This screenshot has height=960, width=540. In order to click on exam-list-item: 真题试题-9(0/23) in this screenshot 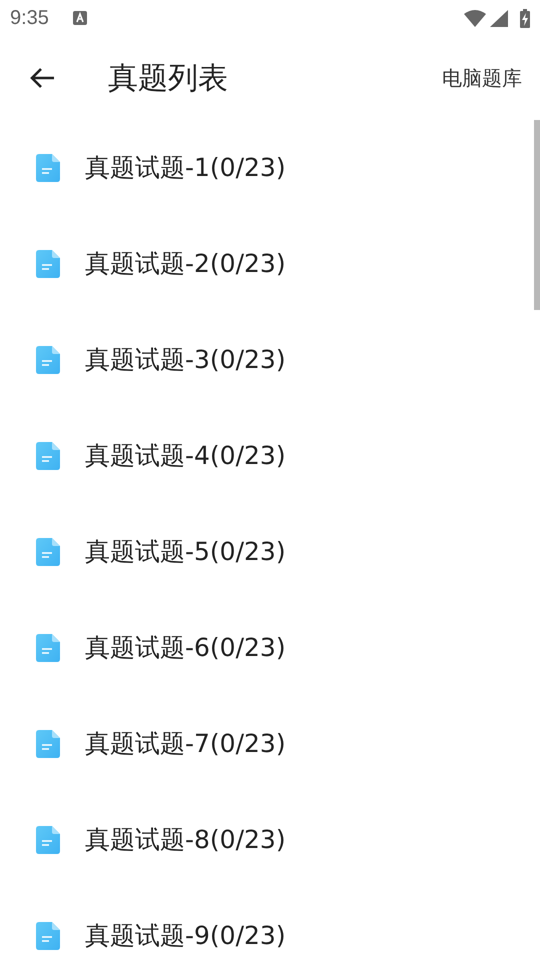, I will do `click(266, 924)`.